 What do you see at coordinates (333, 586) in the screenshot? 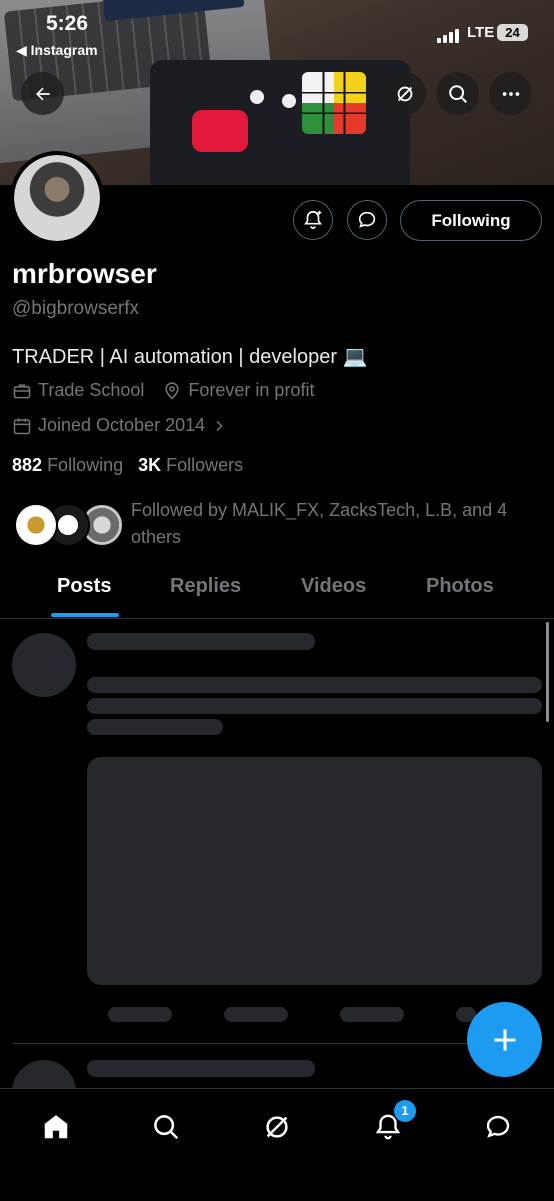
I see `tab-videos: Videos` at bounding box center [333, 586].